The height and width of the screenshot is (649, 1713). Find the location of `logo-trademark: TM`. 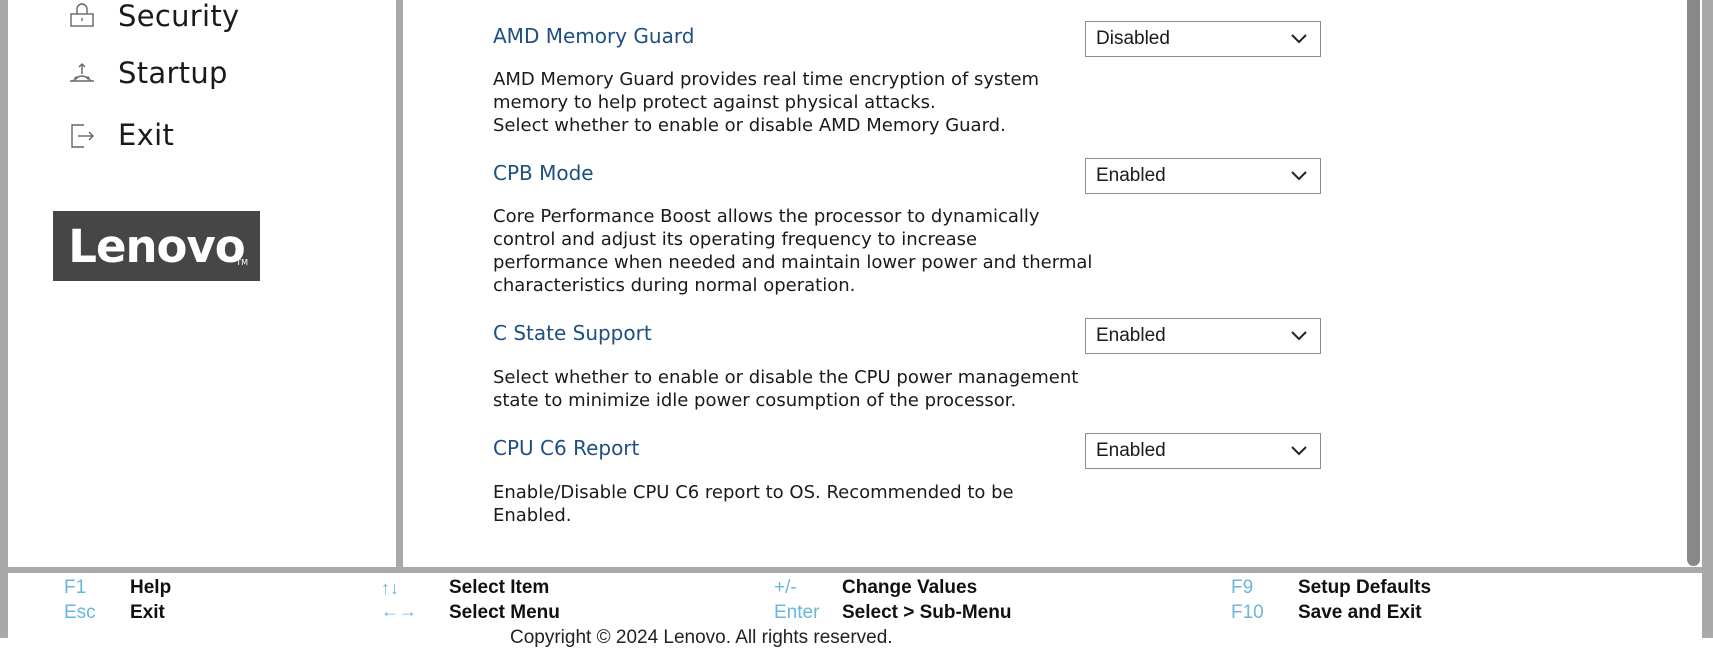

logo-trademark: TM is located at coordinates (242, 262).